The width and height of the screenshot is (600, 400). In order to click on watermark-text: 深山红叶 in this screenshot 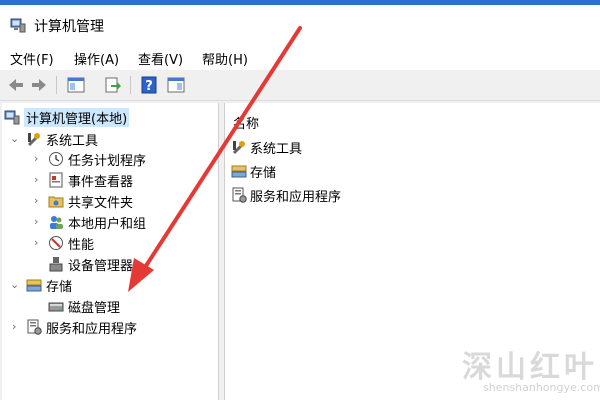, I will do `click(530, 367)`.